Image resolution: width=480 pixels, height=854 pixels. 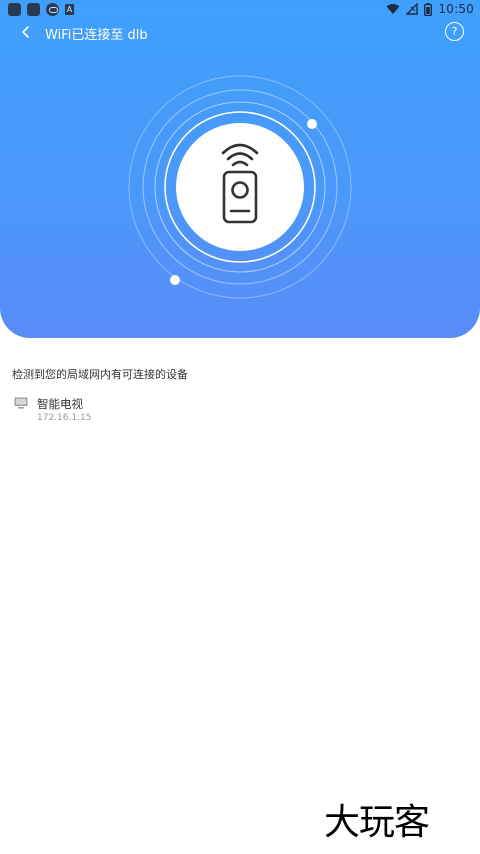 What do you see at coordinates (60, 404) in the screenshot?
I see `device-name: 智能电视` at bounding box center [60, 404].